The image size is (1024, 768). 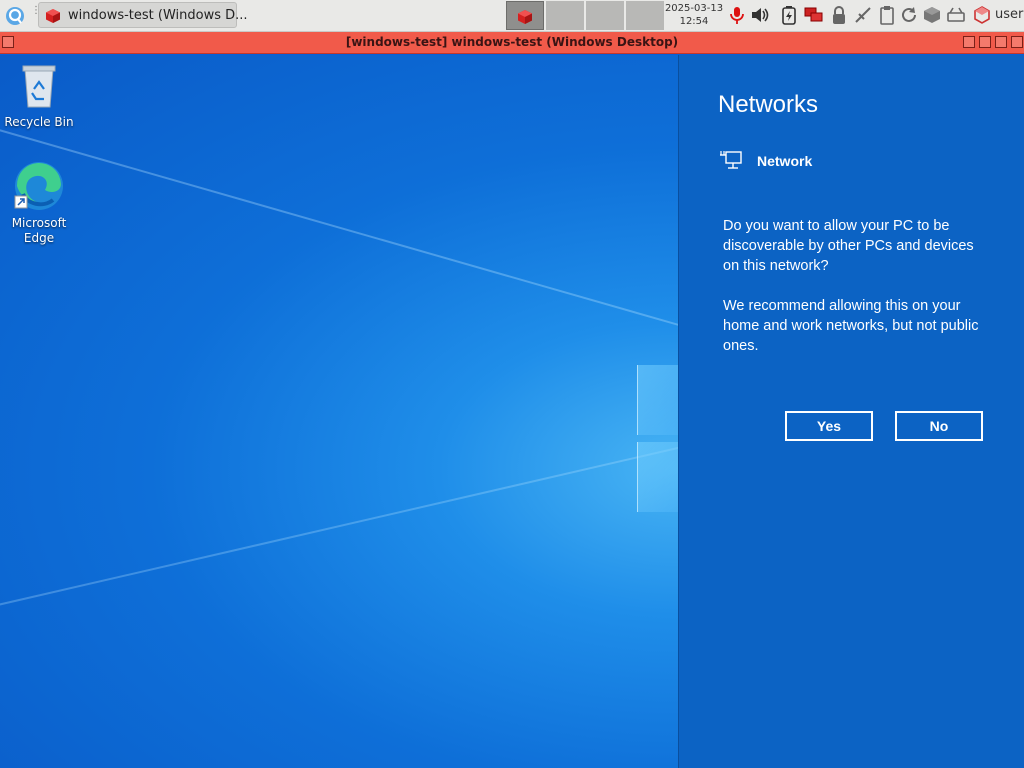 I want to click on maximize-icon, so click(x=1001, y=42).